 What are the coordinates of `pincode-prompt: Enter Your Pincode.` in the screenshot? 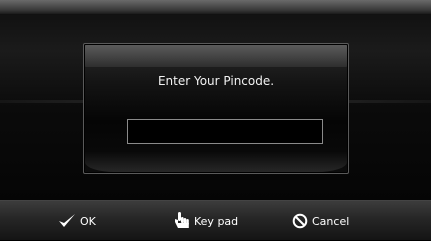 It's located at (216, 81).